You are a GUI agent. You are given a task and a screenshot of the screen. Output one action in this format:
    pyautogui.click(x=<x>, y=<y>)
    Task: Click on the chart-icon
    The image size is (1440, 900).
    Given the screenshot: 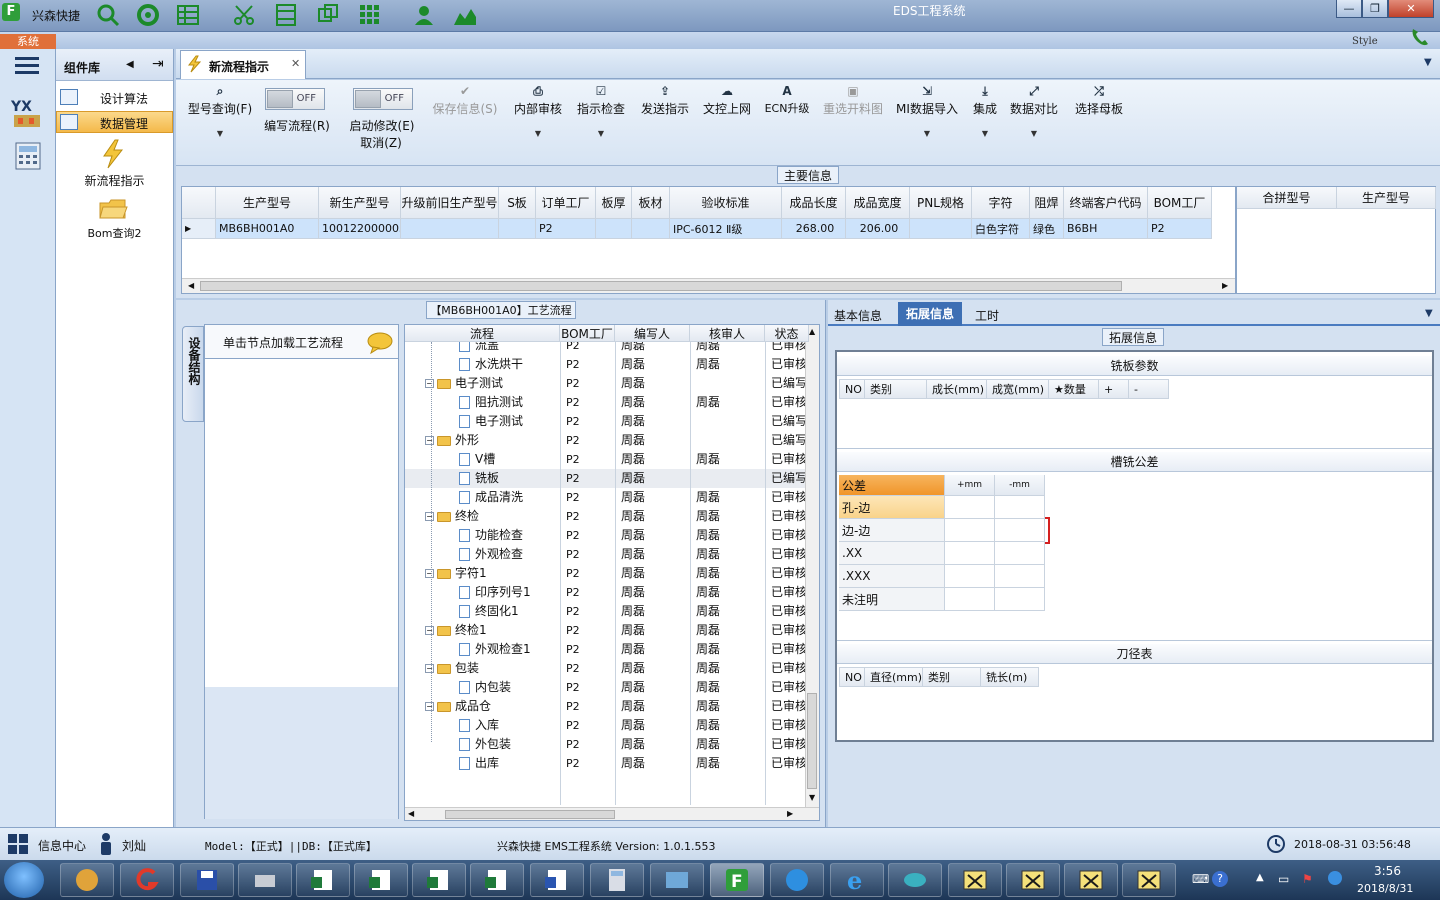 What is the action you would take?
    pyautogui.click(x=464, y=15)
    